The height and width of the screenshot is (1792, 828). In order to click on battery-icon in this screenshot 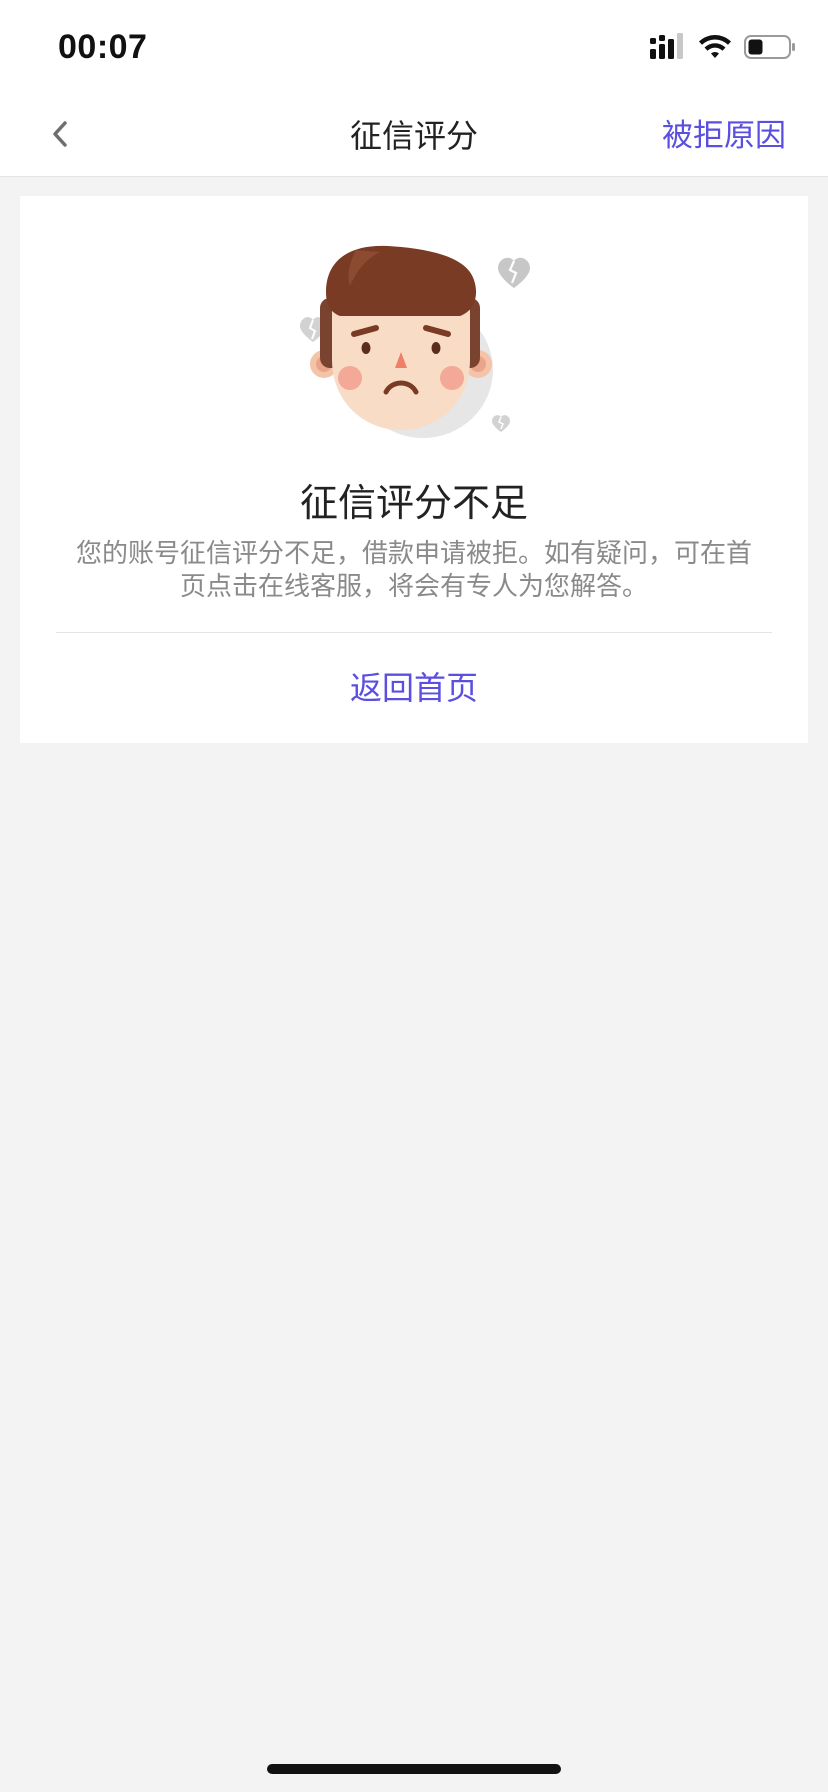, I will do `click(770, 49)`.